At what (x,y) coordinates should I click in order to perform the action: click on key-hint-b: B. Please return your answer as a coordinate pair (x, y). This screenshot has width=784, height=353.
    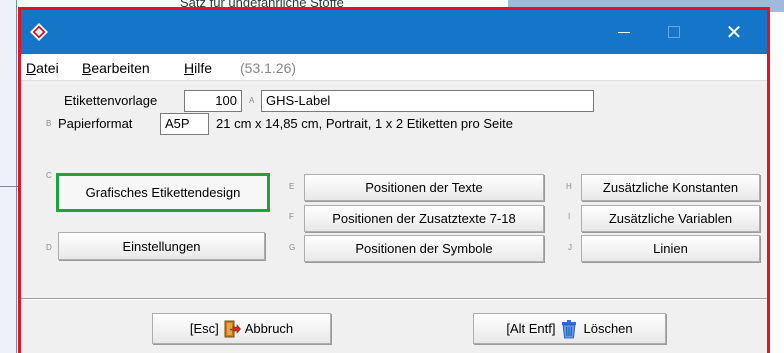
    Looking at the image, I should click on (49, 123).